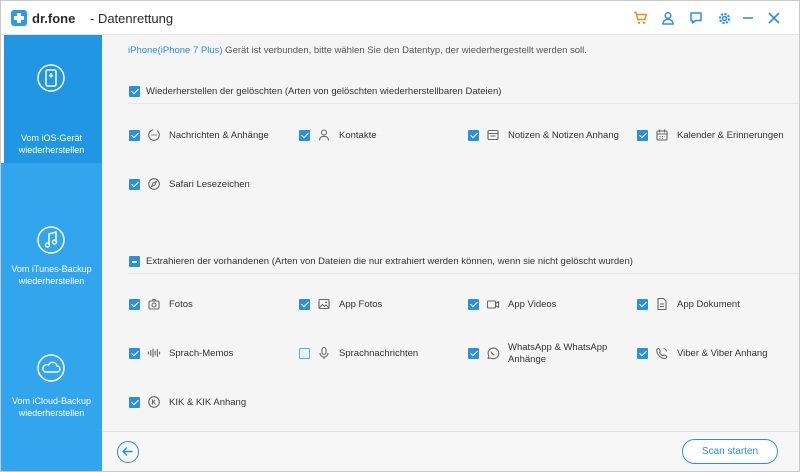 The image size is (800, 472). What do you see at coordinates (642, 135) in the screenshot?
I see `option-calendar-checkbox` at bounding box center [642, 135].